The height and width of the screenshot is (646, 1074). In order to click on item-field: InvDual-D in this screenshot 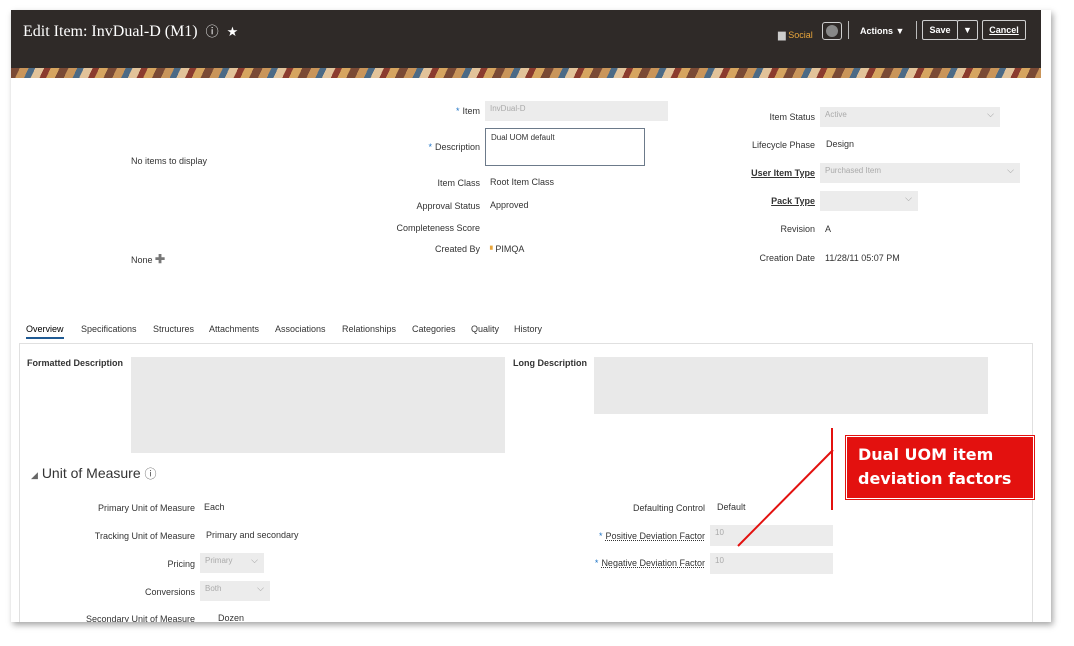, I will do `click(576, 111)`.